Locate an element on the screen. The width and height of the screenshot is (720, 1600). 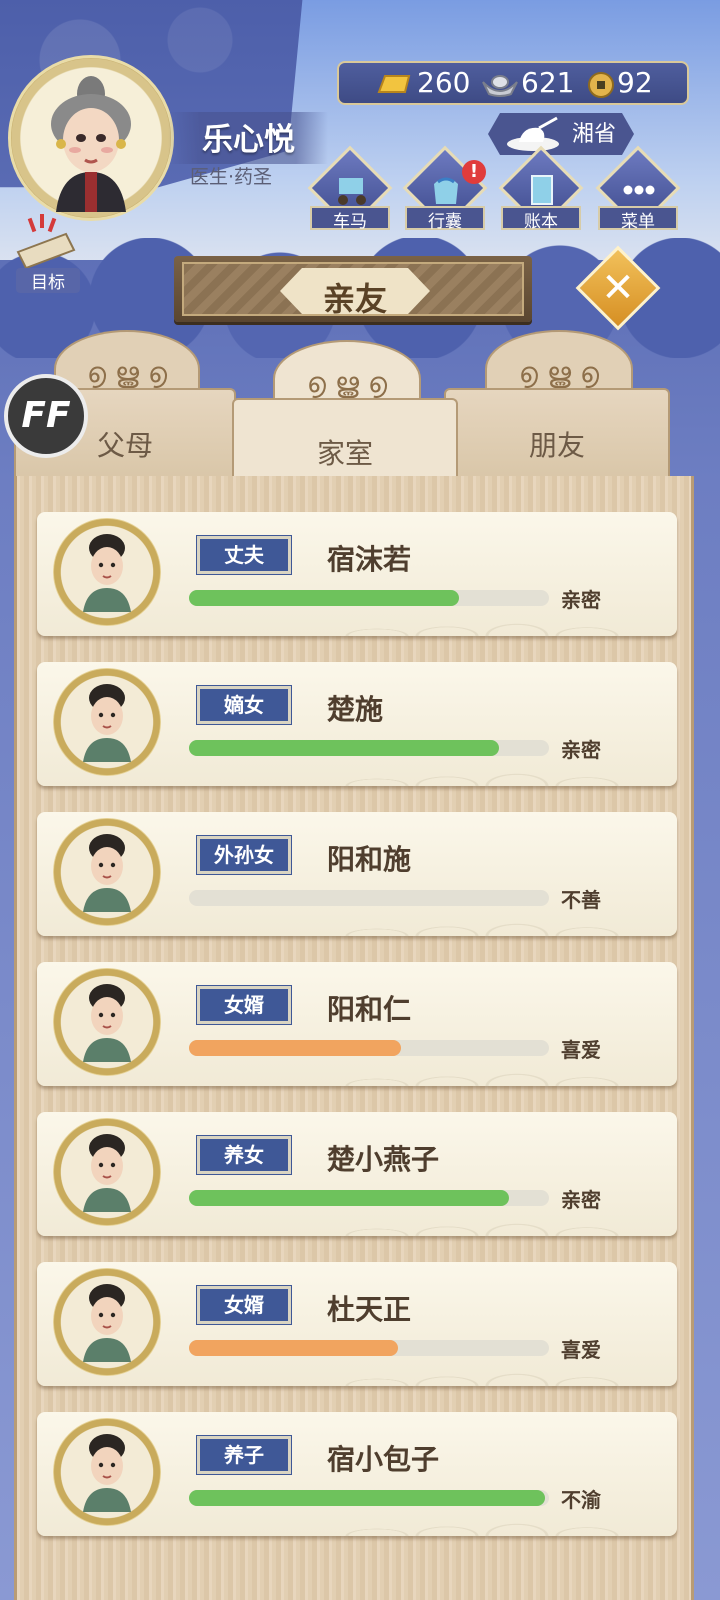
relative-name: 宿小包子 is located at coordinates (383, 1459).